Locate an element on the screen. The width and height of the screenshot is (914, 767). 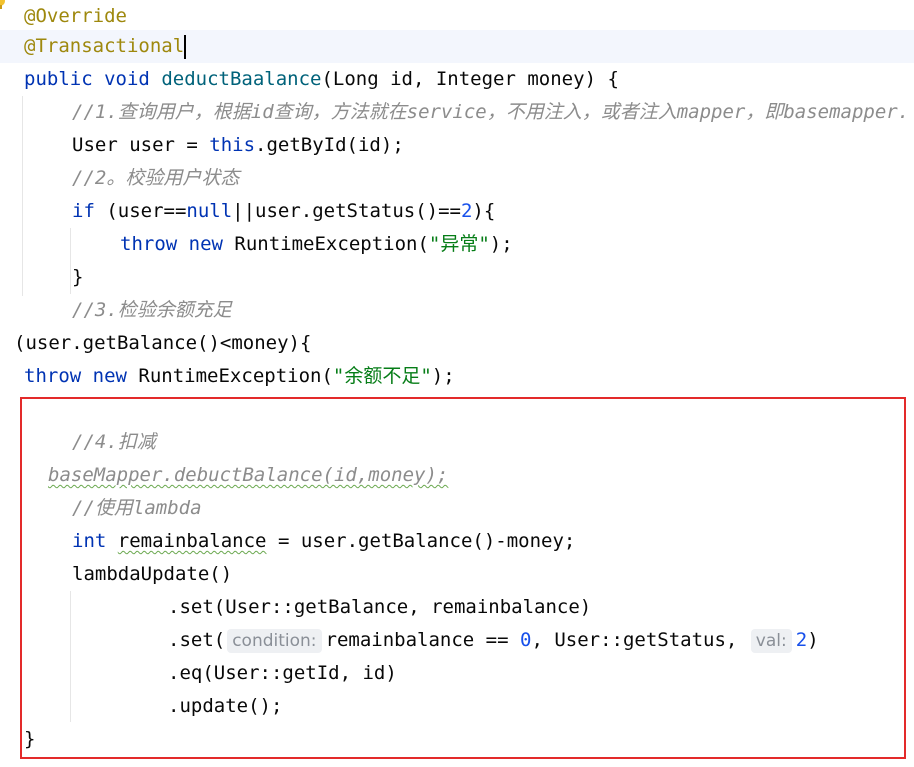
keyword-this: this is located at coordinates (232, 145).